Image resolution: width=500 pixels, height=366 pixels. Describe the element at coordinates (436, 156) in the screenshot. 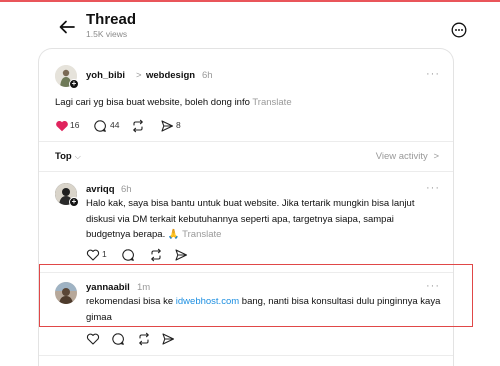

I see `chevron-right-icon: >` at that location.